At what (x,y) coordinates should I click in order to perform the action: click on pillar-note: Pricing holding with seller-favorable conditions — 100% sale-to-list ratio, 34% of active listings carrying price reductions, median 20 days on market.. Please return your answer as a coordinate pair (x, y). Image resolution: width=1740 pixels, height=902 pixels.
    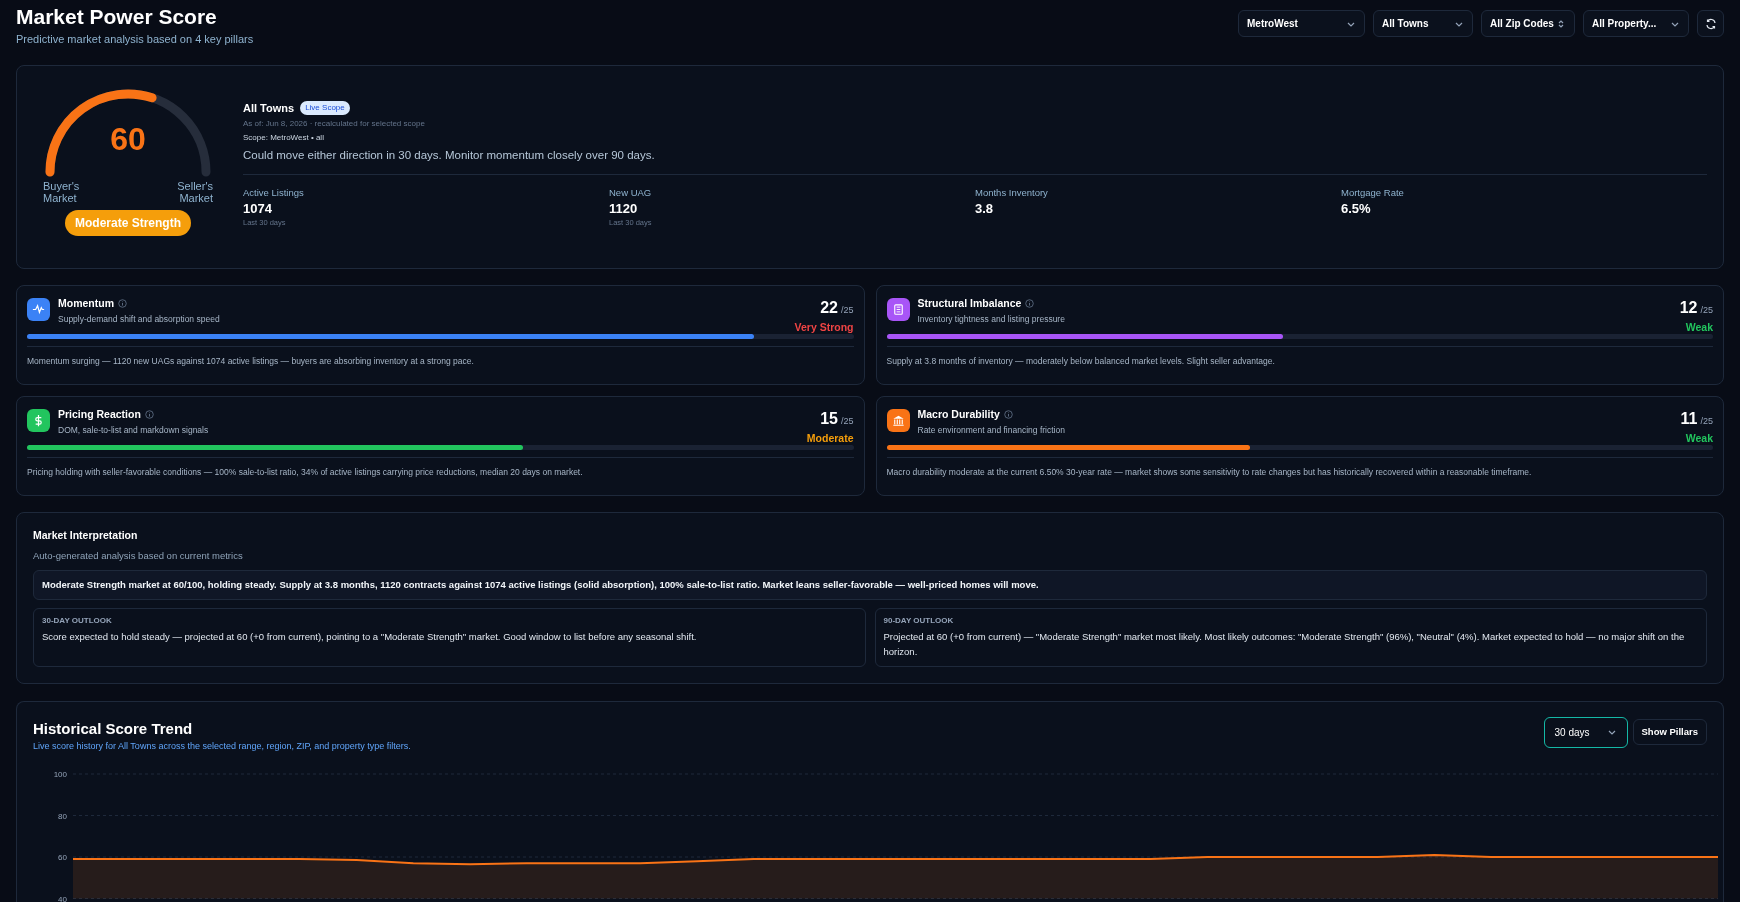
    Looking at the image, I should click on (440, 468).